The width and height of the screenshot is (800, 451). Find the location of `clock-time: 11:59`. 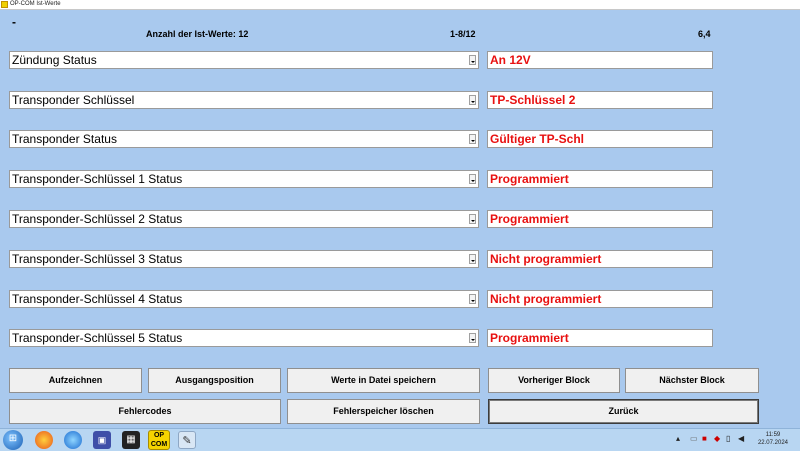

clock-time: 11:59 is located at coordinates (773, 435).